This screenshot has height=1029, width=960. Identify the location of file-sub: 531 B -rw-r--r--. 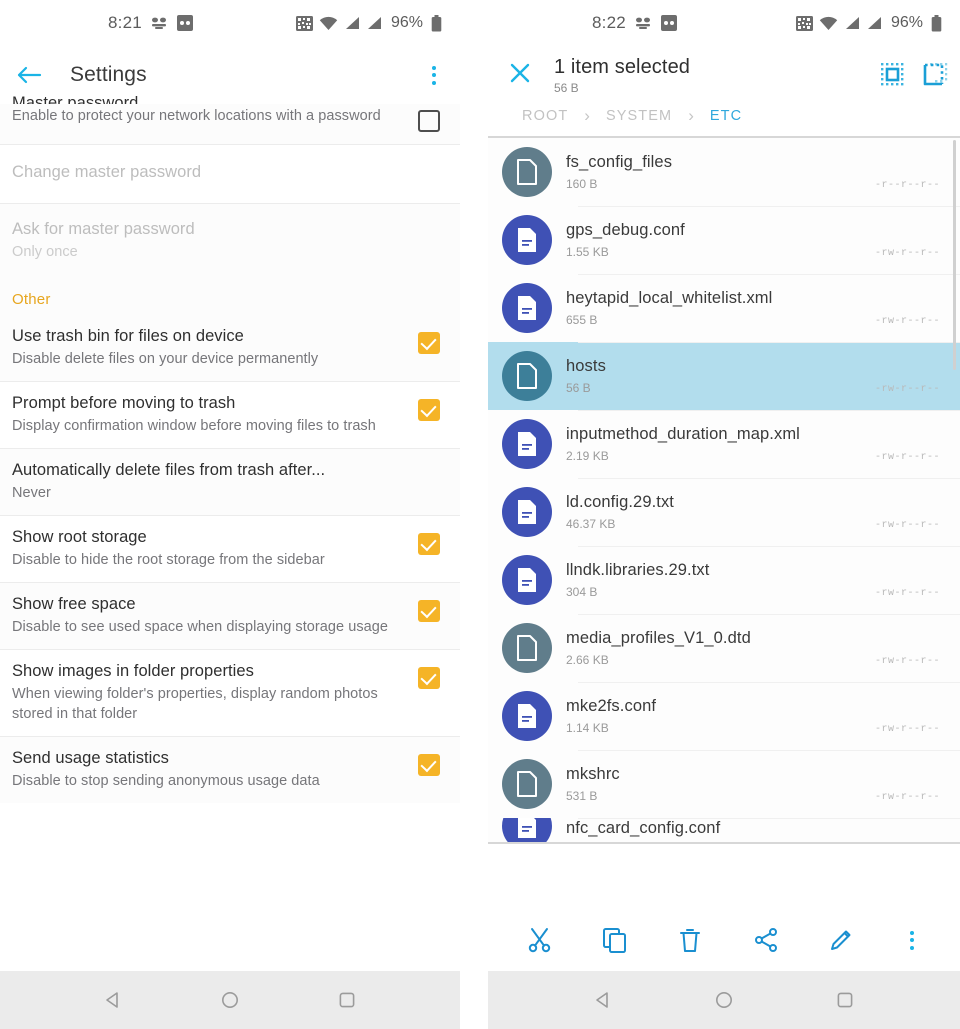
(753, 796).